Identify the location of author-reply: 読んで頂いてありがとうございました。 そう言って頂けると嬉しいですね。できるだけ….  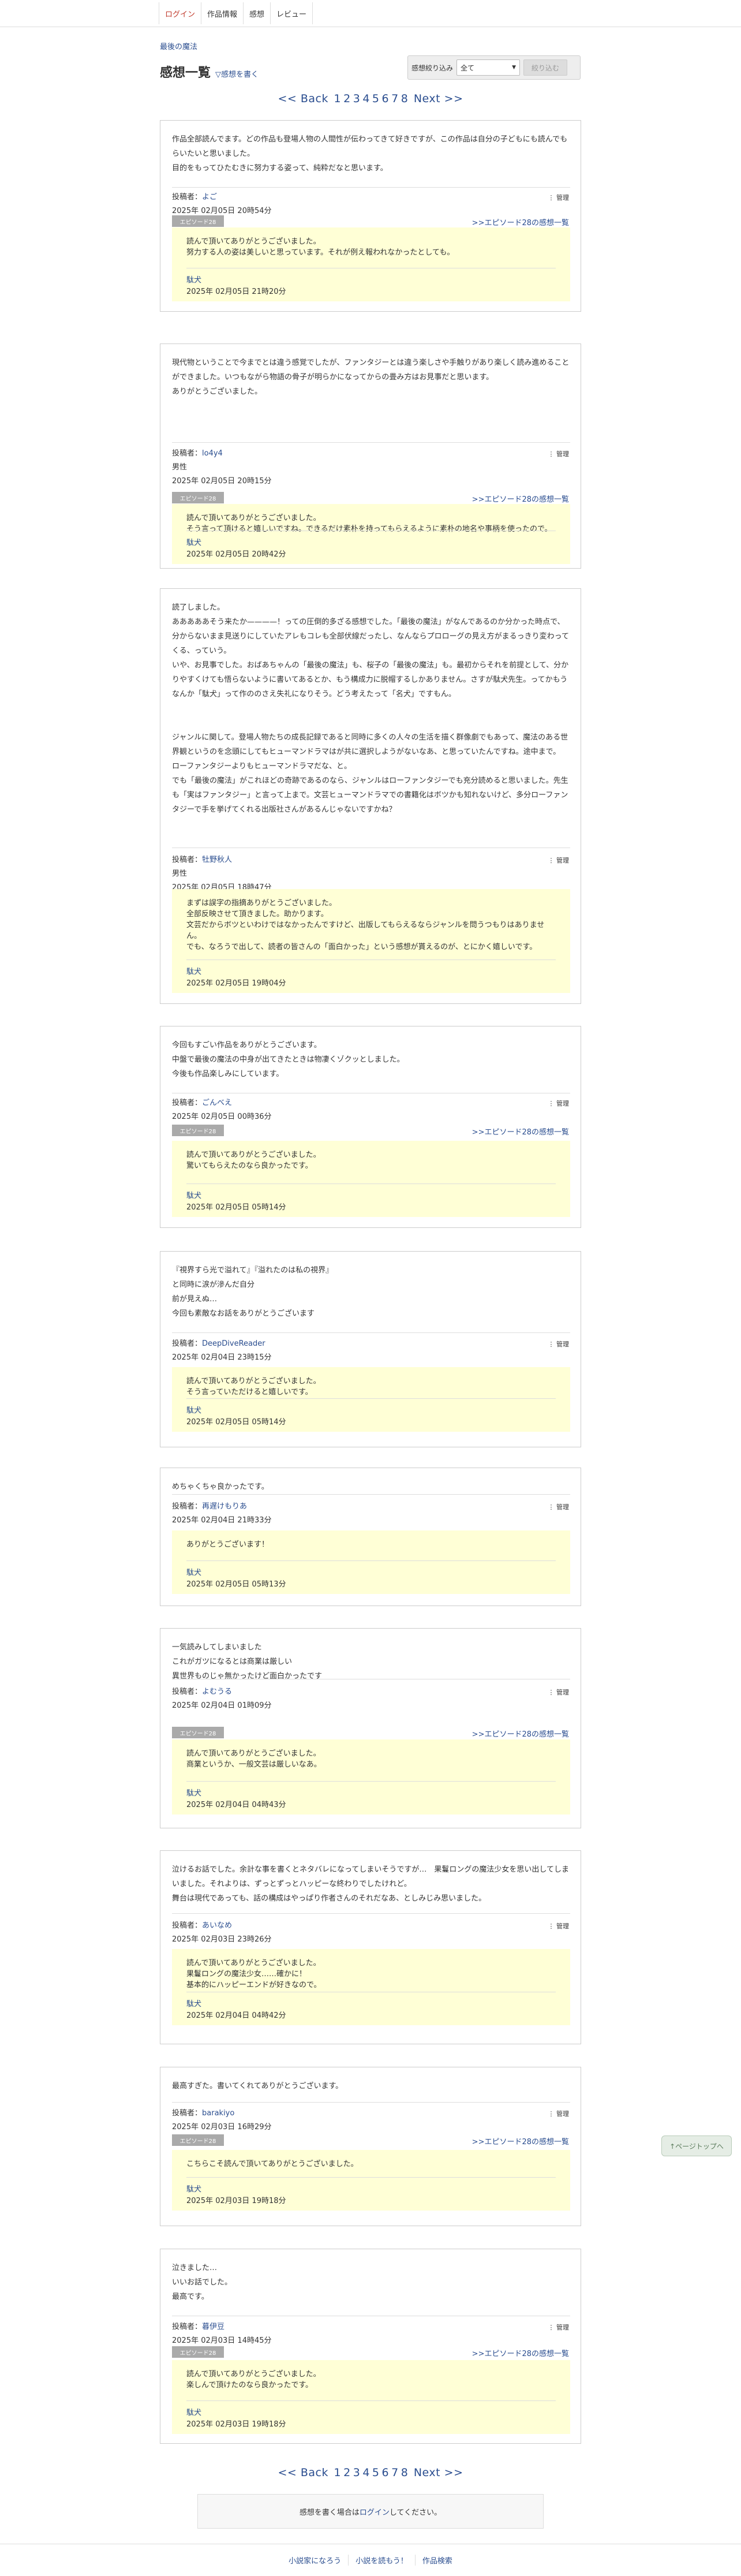
(371, 534).